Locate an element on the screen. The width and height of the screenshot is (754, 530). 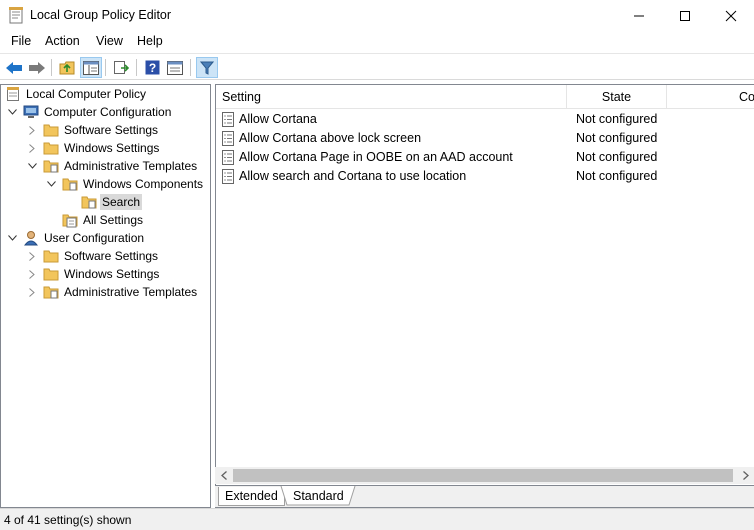
tree-label: Software Settings is located at coordinates (111, 130).